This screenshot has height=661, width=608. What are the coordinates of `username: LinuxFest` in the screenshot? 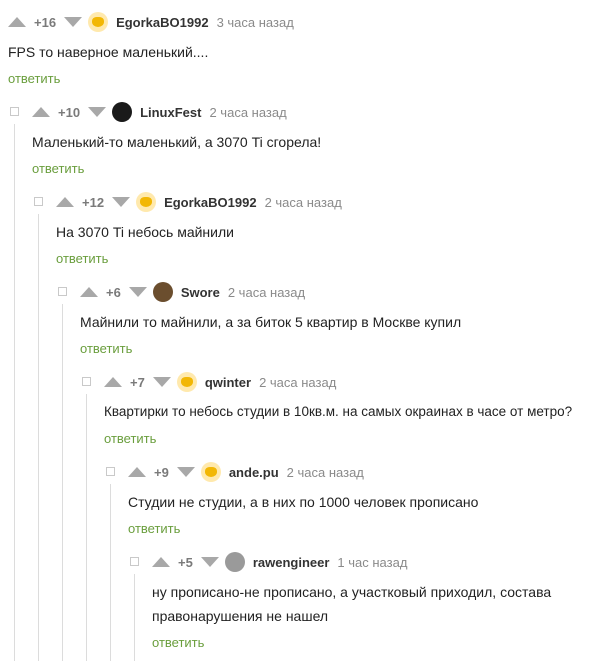 It's located at (170, 112).